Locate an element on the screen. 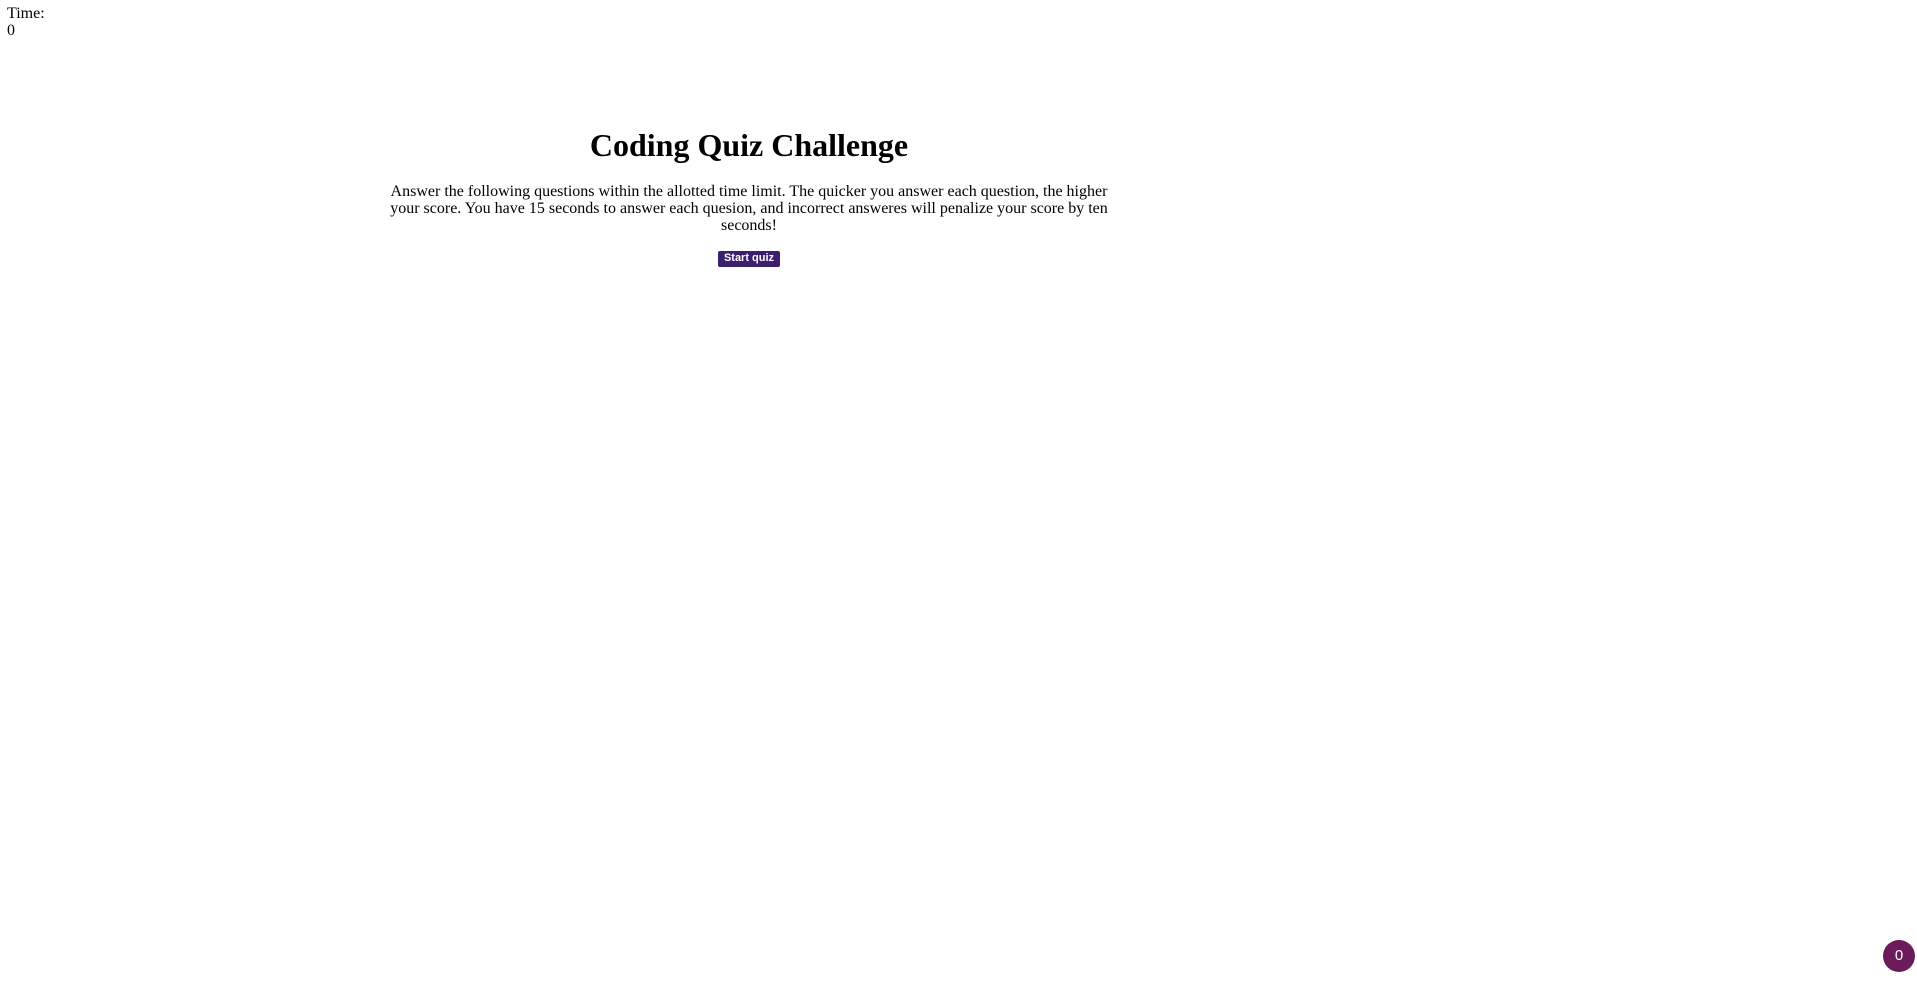 Image resolution: width=1917 pixels, height=999 pixels. start-quiz-button: Start quiz is located at coordinates (749, 259).